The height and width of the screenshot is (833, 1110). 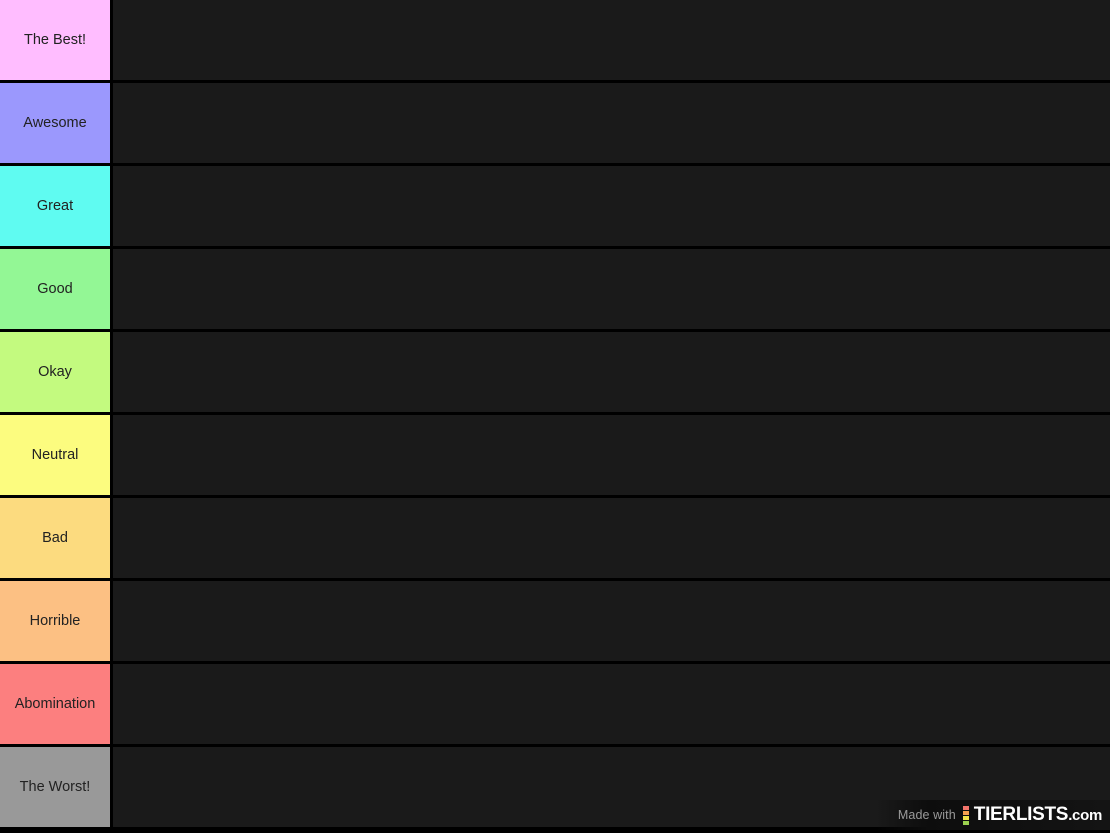 What do you see at coordinates (55, 455) in the screenshot?
I see `tier-label: Neutral` at bounding box center [55, 455].